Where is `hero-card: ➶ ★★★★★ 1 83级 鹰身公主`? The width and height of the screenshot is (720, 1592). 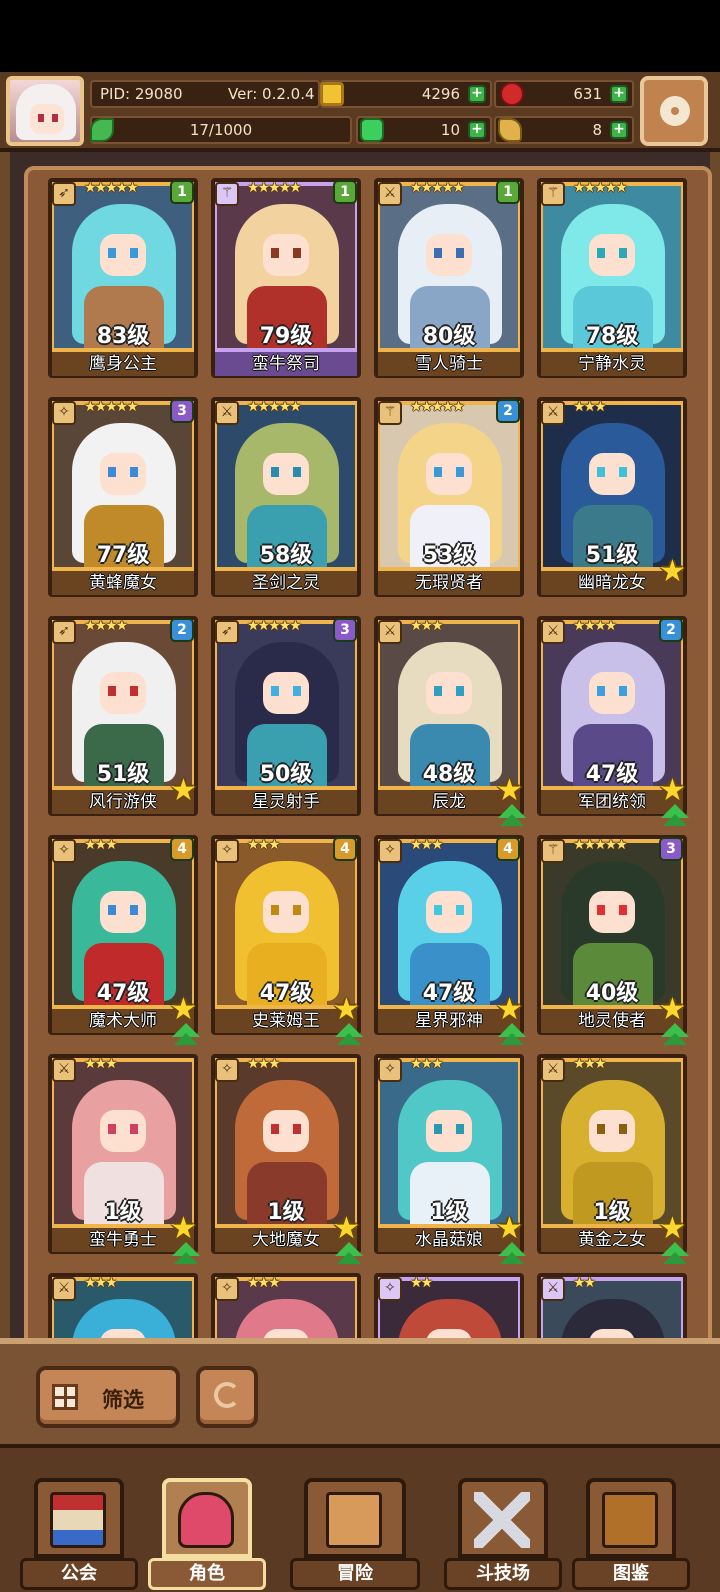
hero-card: ➶ ★★★★★ 1 83级 鹰身公主 is located at coordinates (125, 284).